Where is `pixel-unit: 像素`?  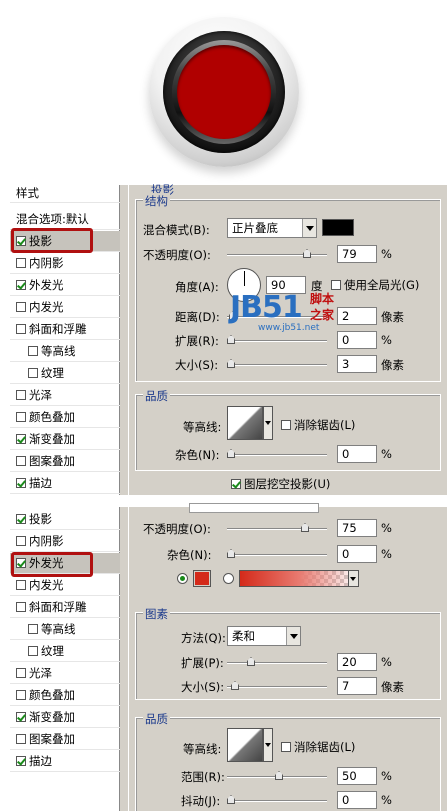
pixel-unit: 像素 is located at coordinates (392, 365).